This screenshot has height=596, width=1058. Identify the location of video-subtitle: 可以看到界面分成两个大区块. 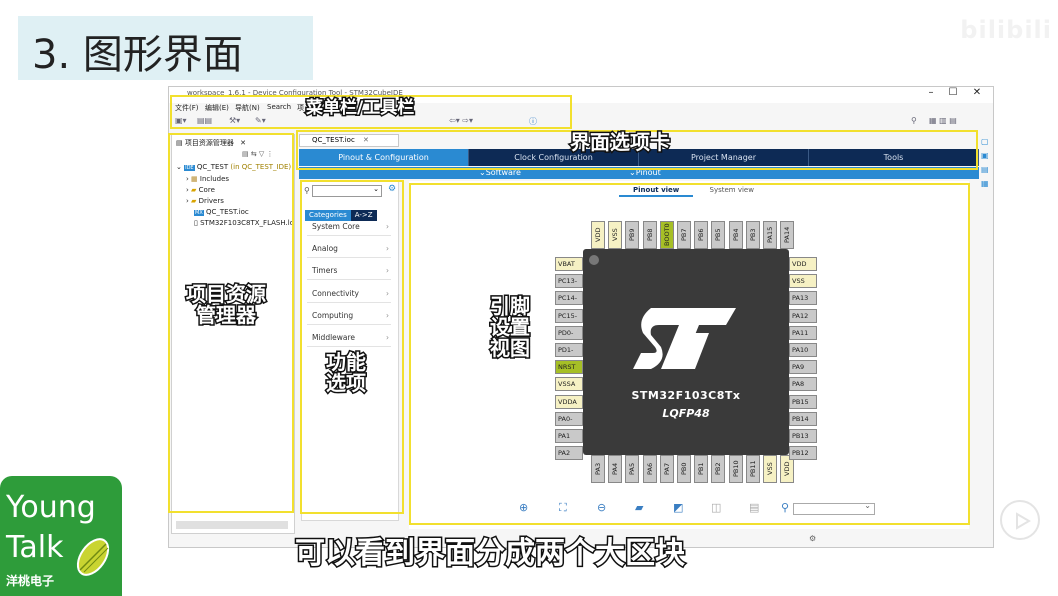
(490, 554).